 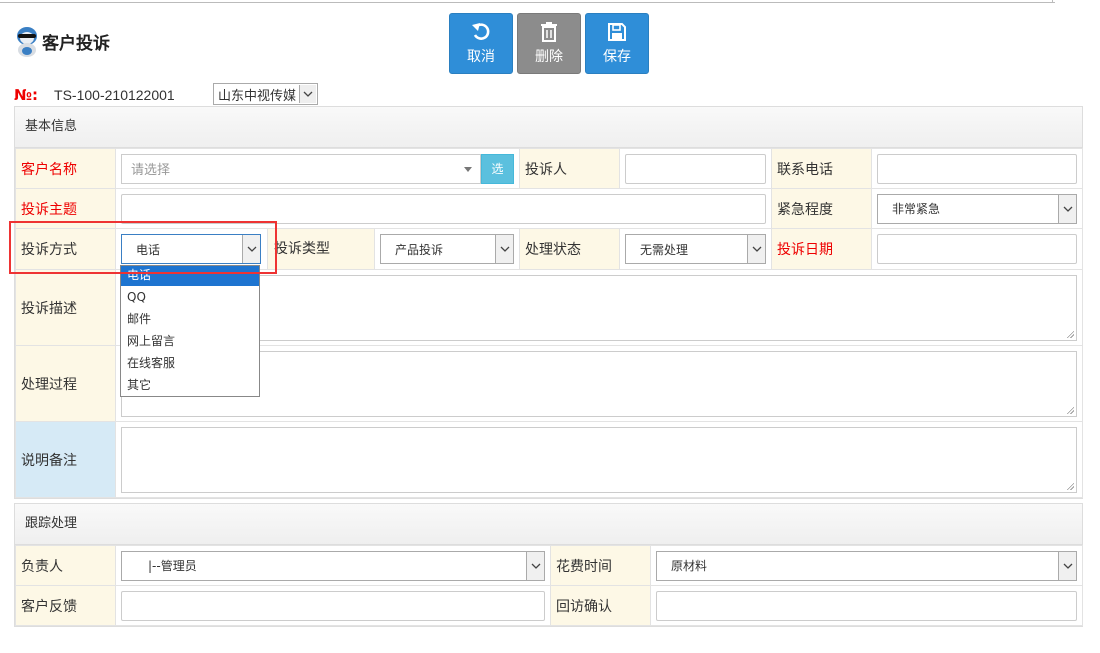 I want to click on method-dropdown-list: 电话 QQ 邮件 网上留言 在线客服 其它, so click(x=190, y=331).